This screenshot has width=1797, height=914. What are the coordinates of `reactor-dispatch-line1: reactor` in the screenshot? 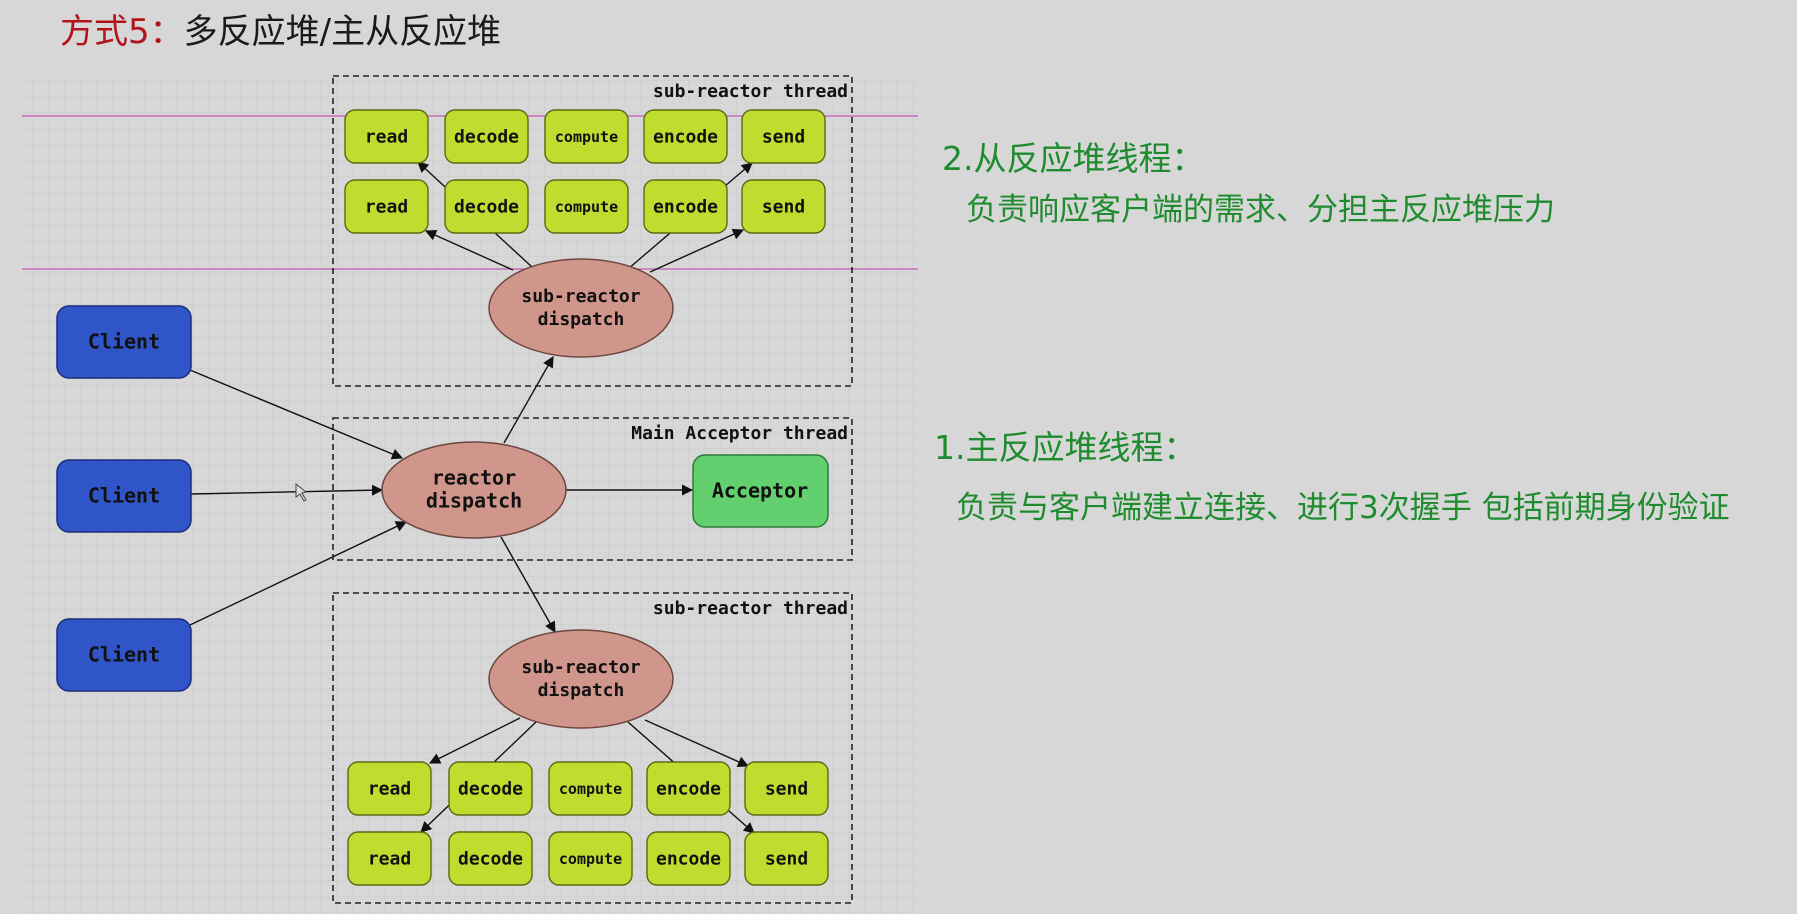 It's located at (474, 478).